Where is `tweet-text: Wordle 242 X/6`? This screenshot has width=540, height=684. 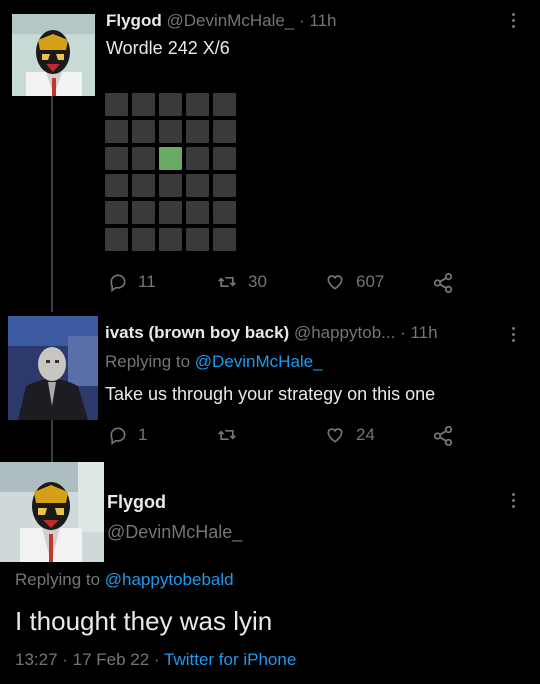
tweet-text: Wordle 242 X/6 is located at coordinates (168, 48).